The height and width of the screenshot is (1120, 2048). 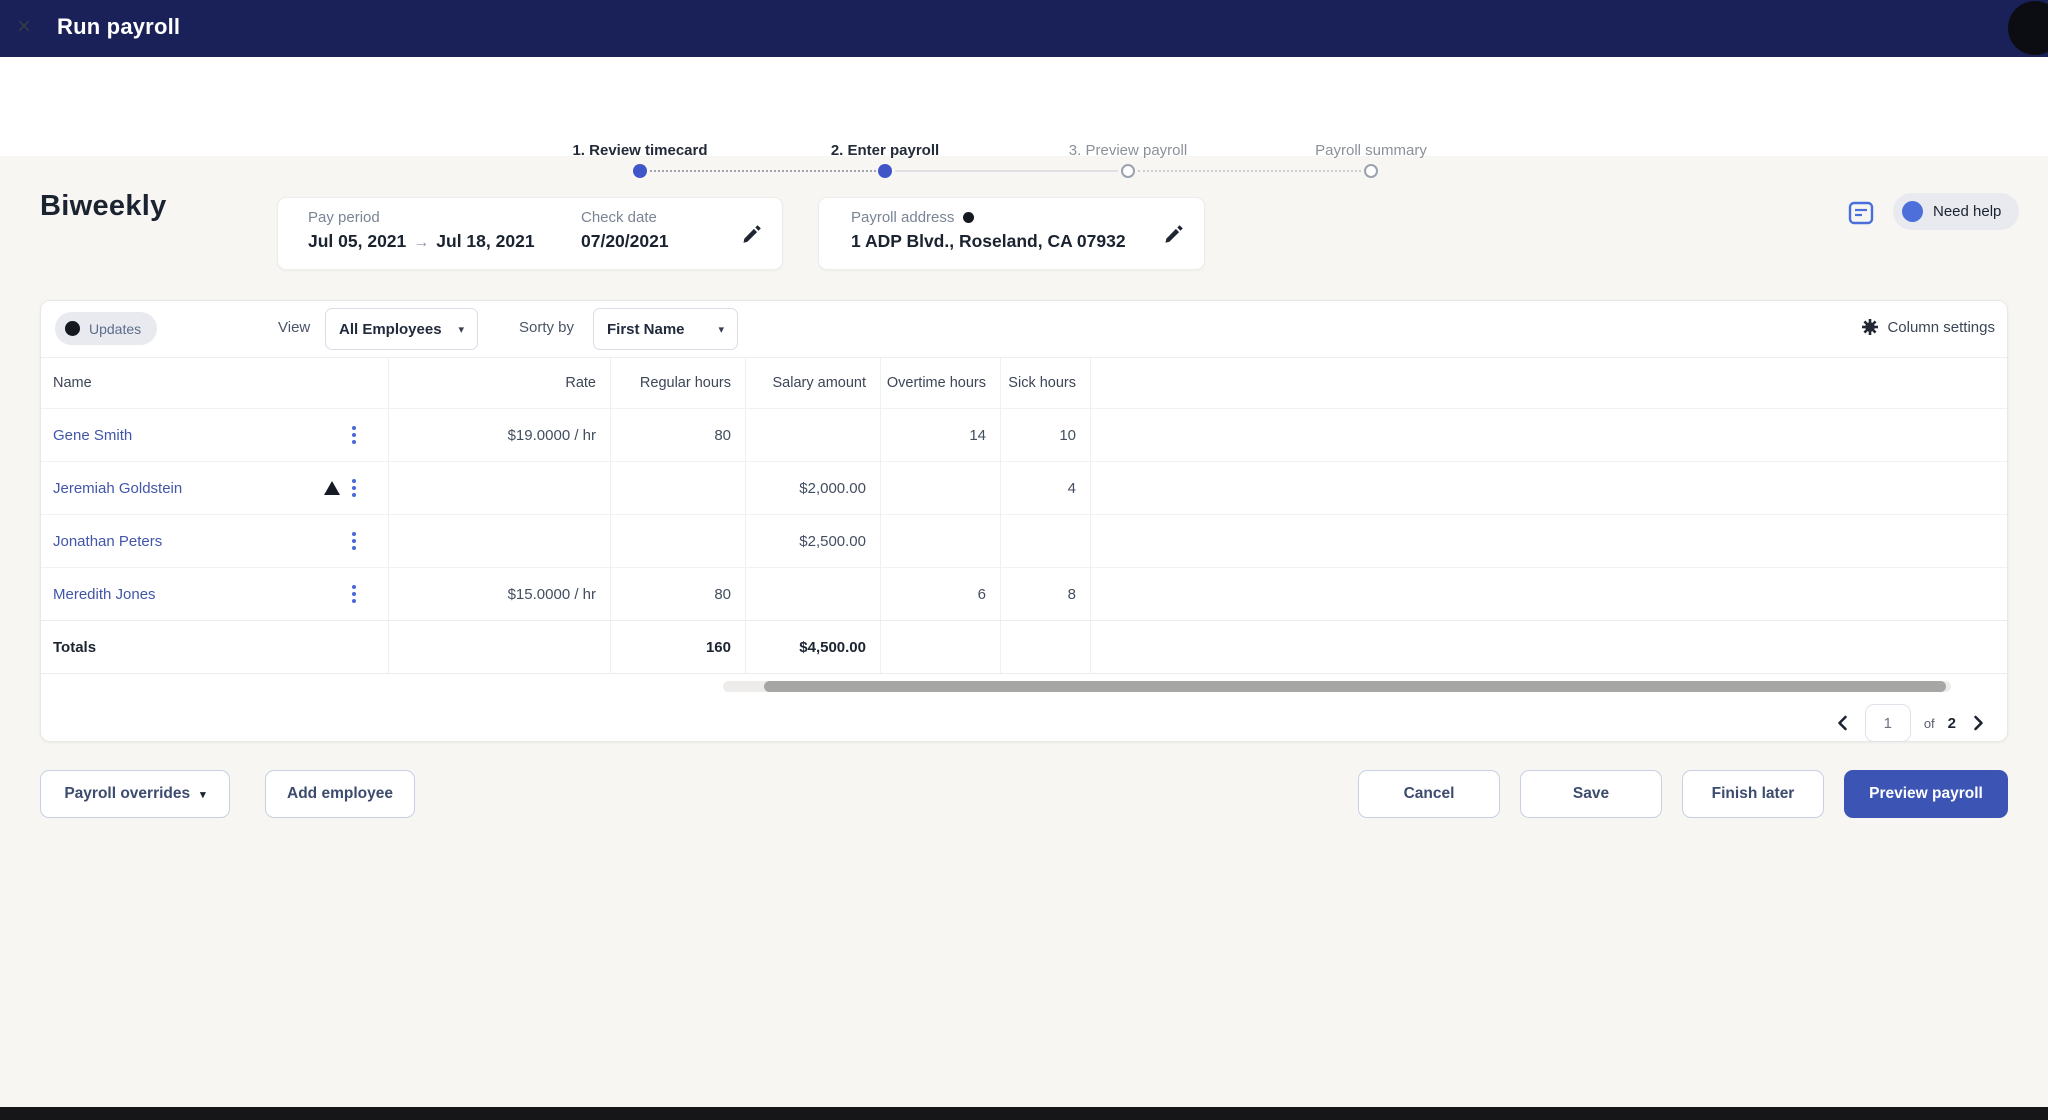 What do you see at coordinates (215, 647) in the screenshot?
I see `totals-label: Totals` at bounding box center [215, 647].